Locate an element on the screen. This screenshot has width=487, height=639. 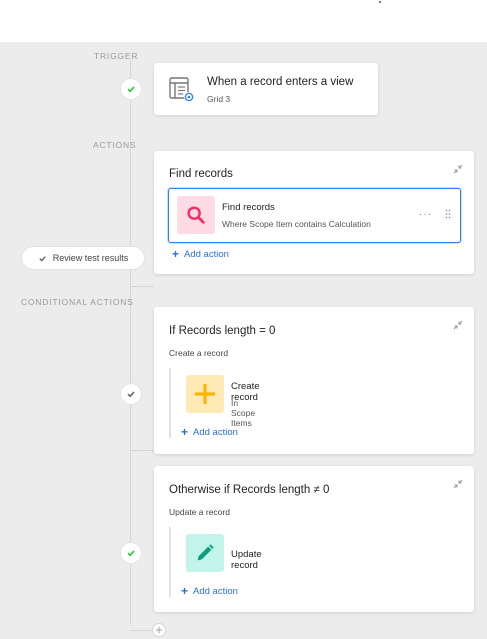
pencil-icon is located at coordinates (205, 552).